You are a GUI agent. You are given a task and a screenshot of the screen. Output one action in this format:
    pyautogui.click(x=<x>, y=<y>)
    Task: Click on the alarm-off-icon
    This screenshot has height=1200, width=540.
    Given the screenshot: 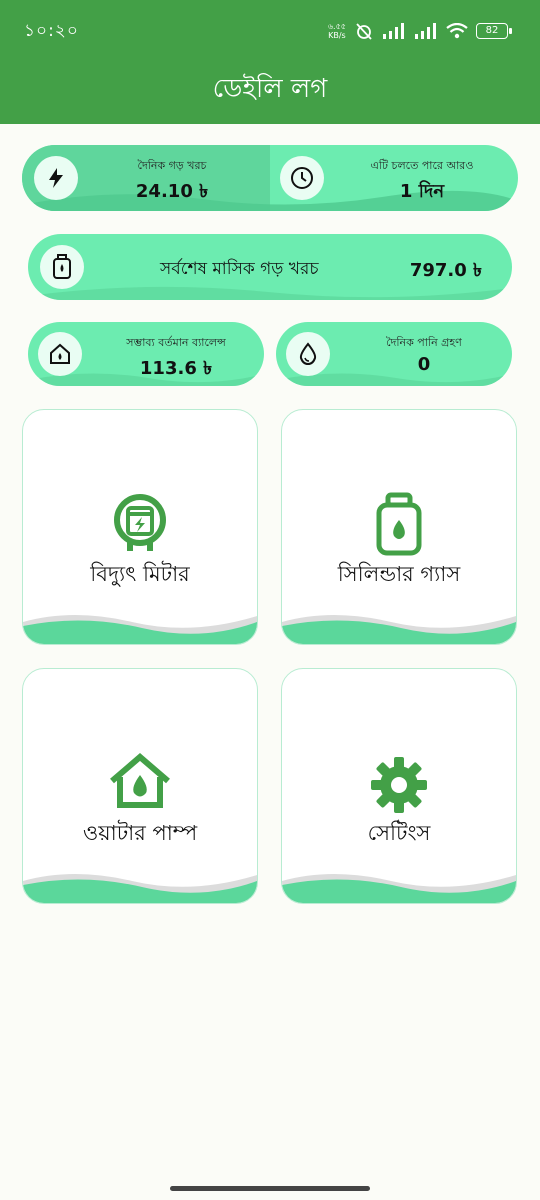 What is the action you would take?
    pyautogui.click(x=364, y=31)
    